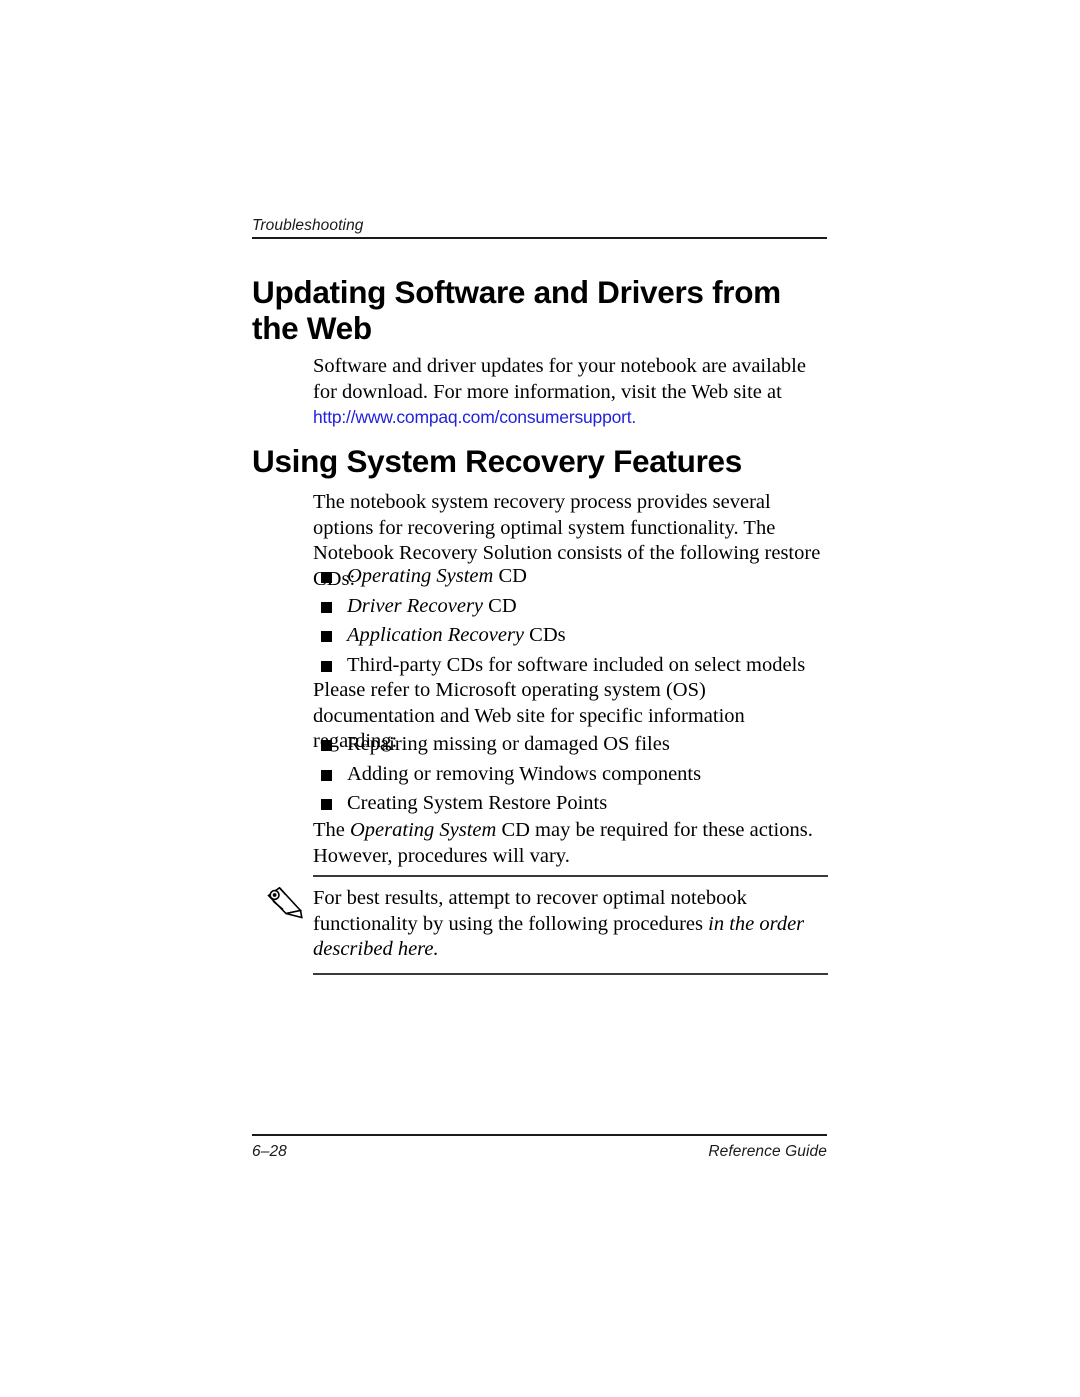 Image resolution: width=1080 pixels, height=1397 pixels. I want to click on list-item-label: Creating System Restore Points, so click(477, 803).